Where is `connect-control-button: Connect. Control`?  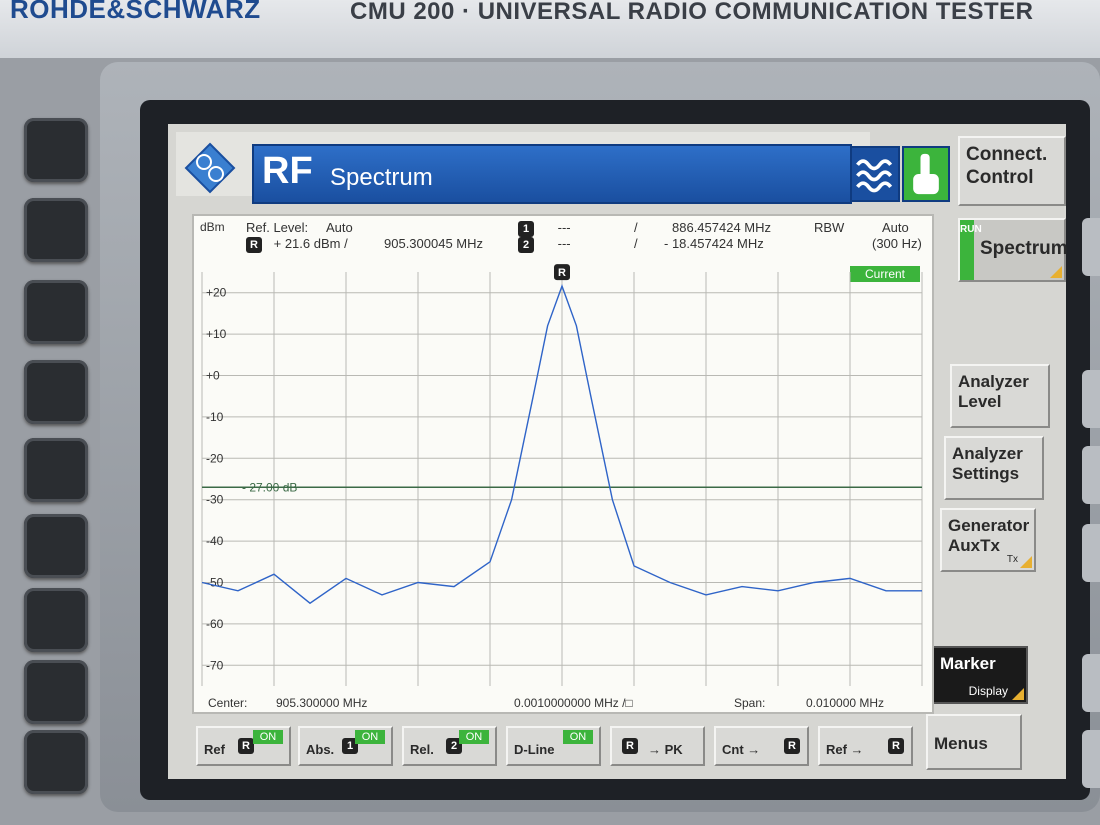 connect-control-button: Connect. Control is located at coordinates (1012, 171).